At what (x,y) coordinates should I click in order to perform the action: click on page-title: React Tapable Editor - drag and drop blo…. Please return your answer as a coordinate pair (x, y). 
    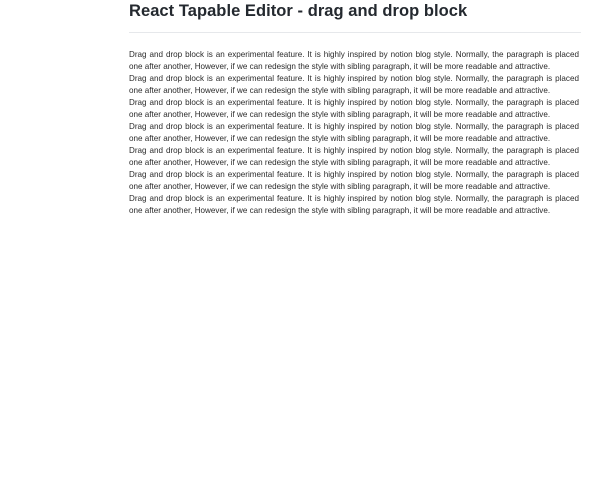
    Looking at the image, I should click on (298, 11).